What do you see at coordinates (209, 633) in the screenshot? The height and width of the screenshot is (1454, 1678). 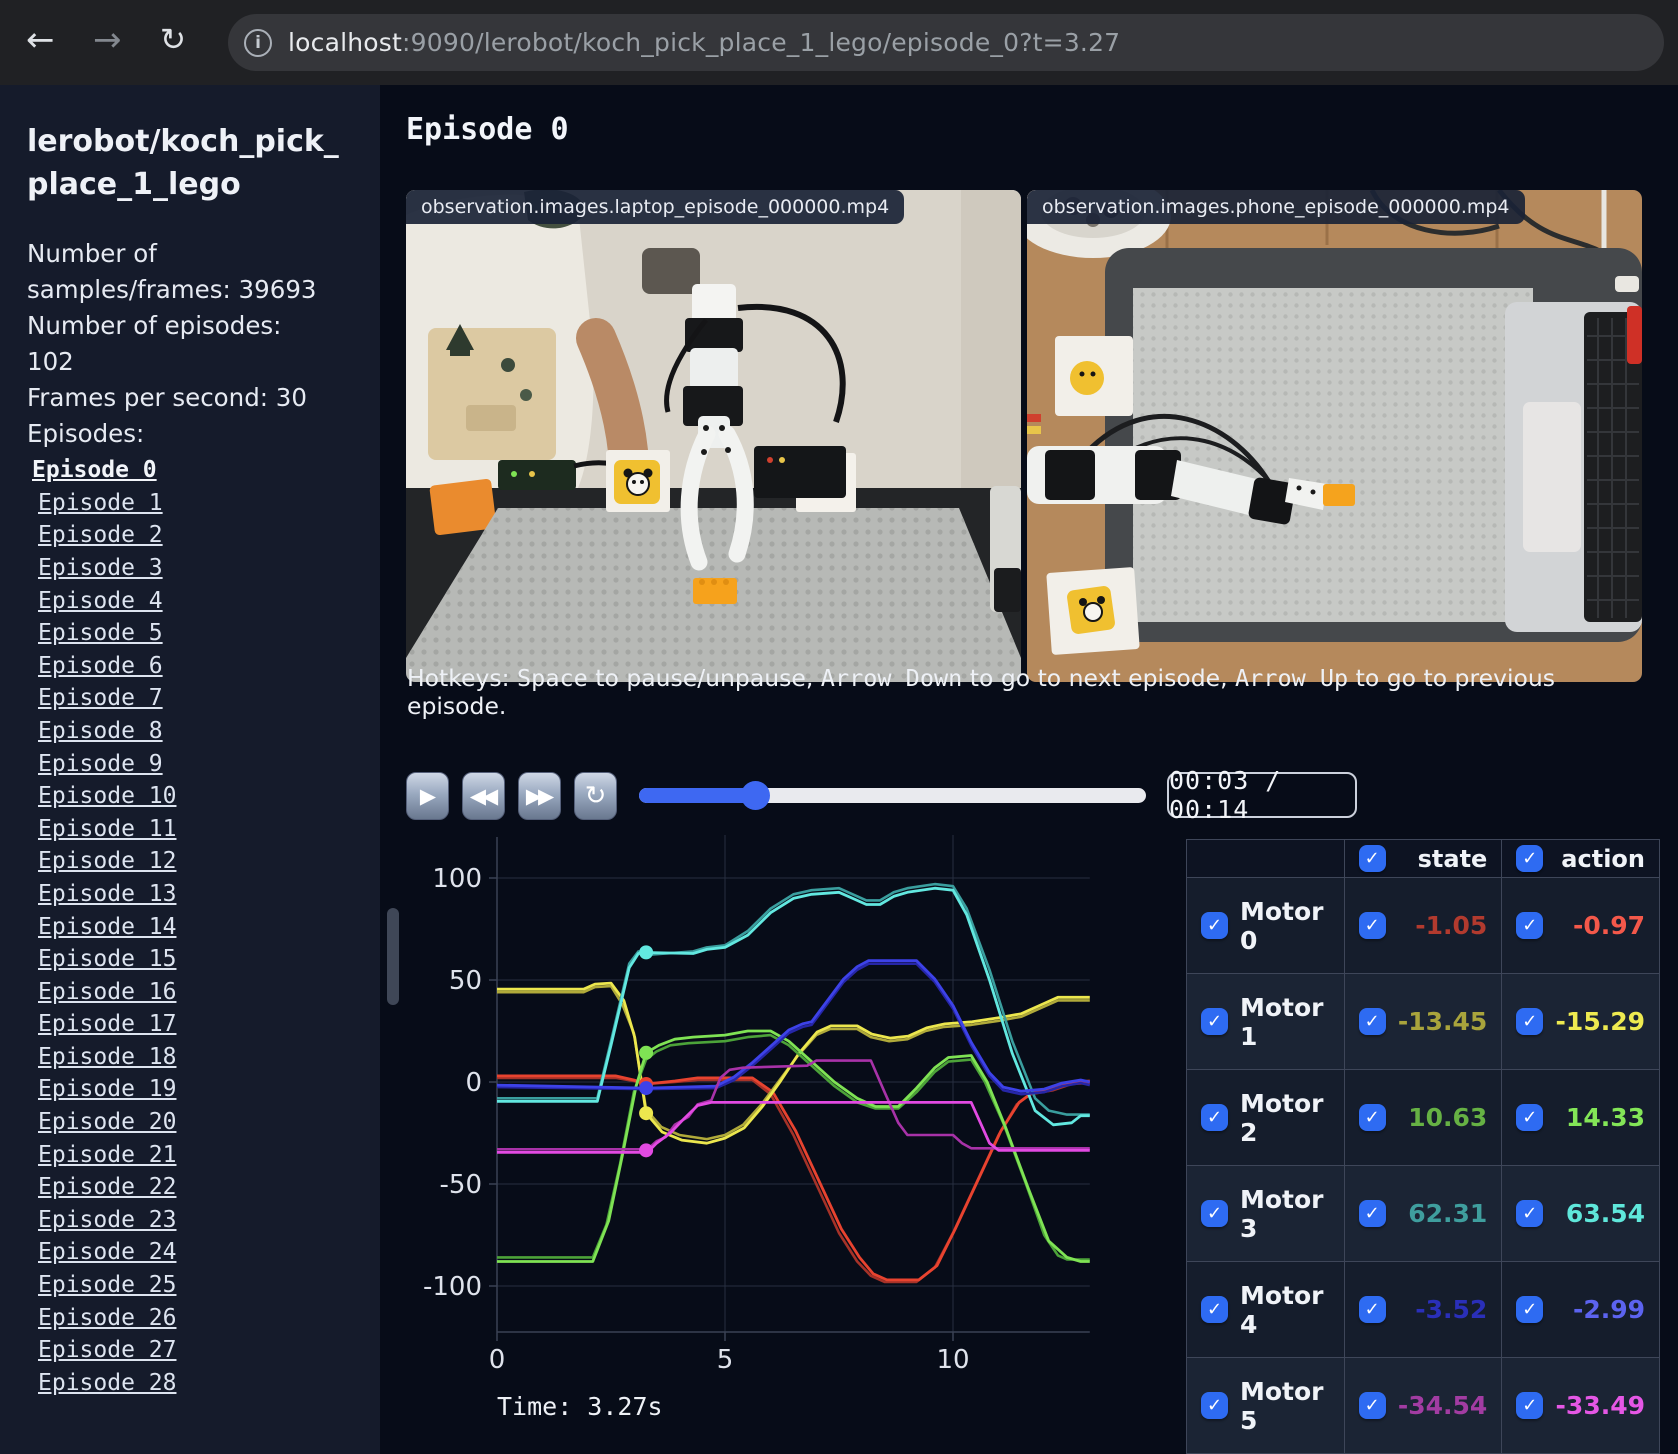 I see `sidebar-item-episode-5: Episode 5` at bounding box center [209, 633].